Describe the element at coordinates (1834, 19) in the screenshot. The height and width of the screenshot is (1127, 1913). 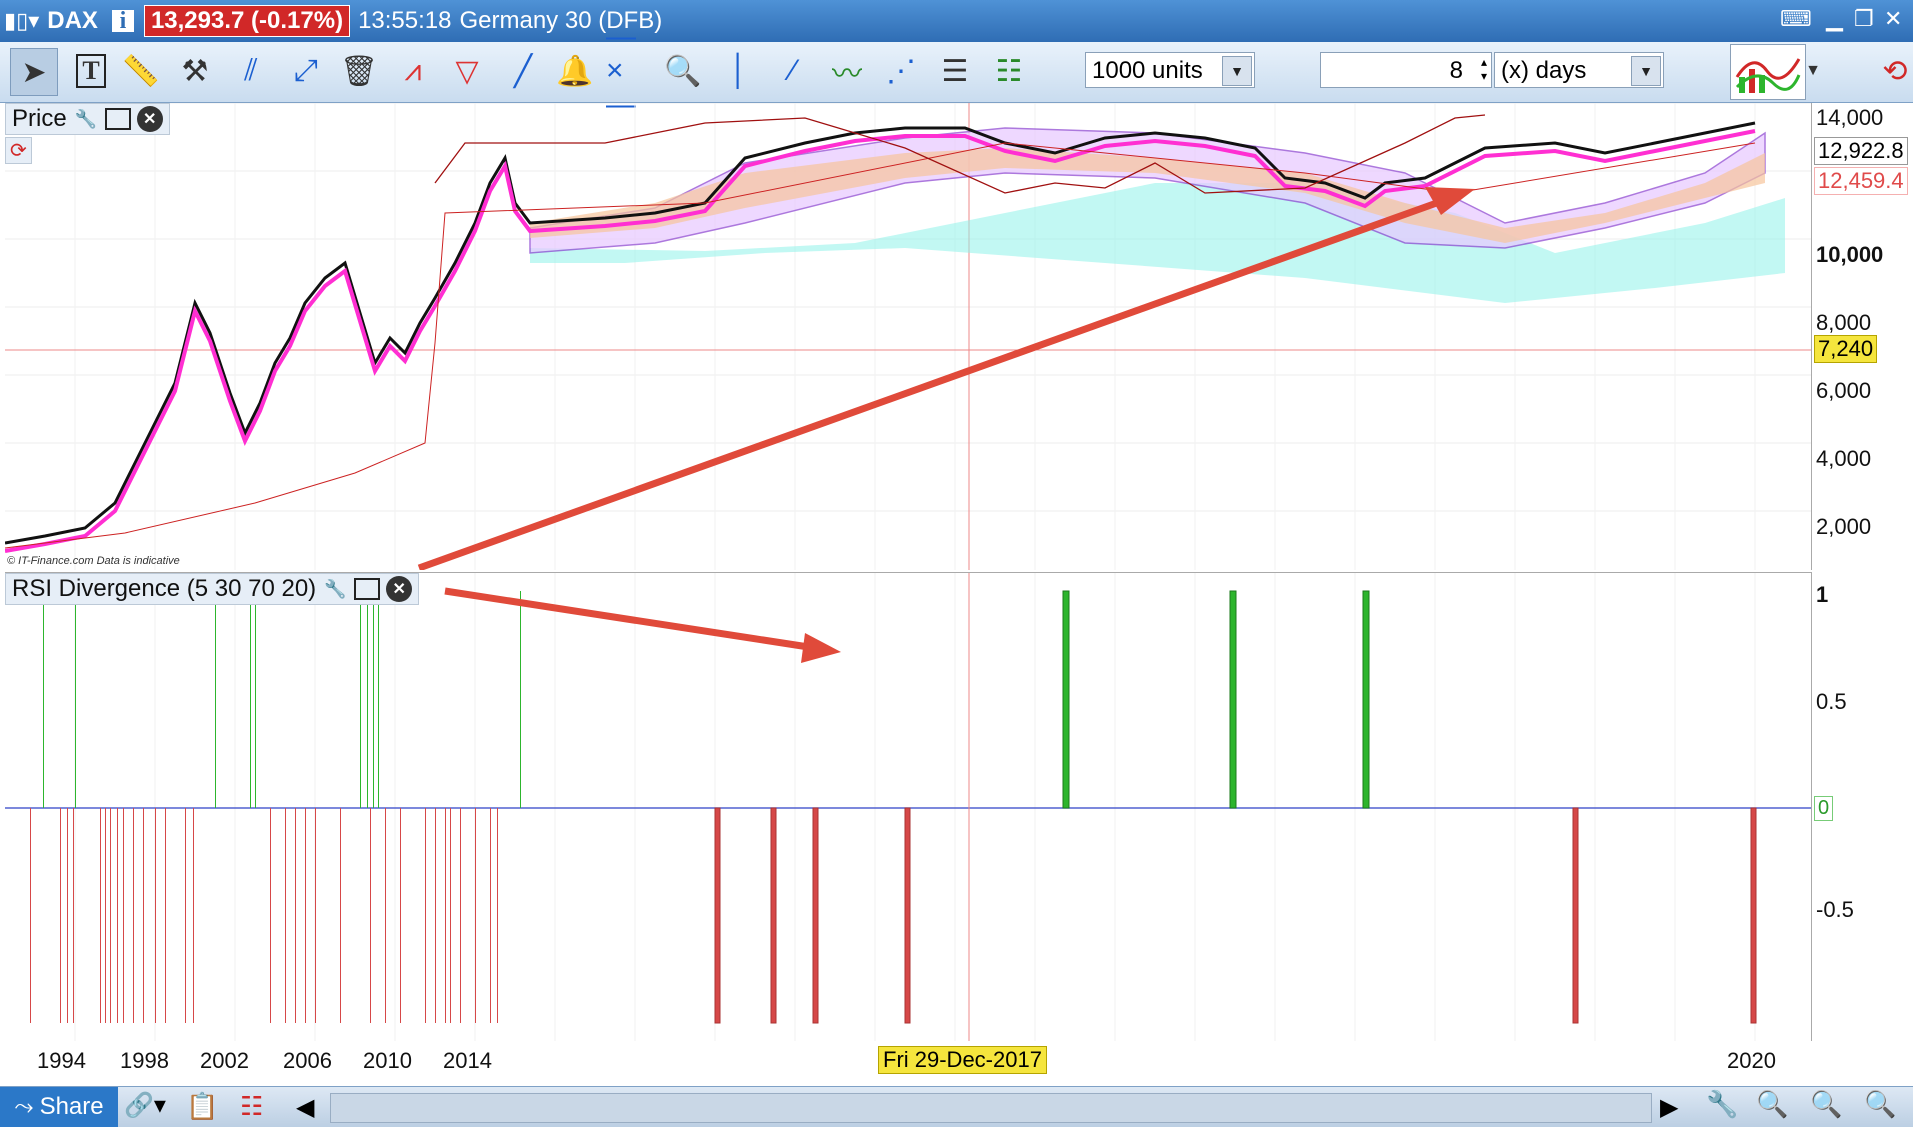
I see `minimize-icon: ▁` at that location.